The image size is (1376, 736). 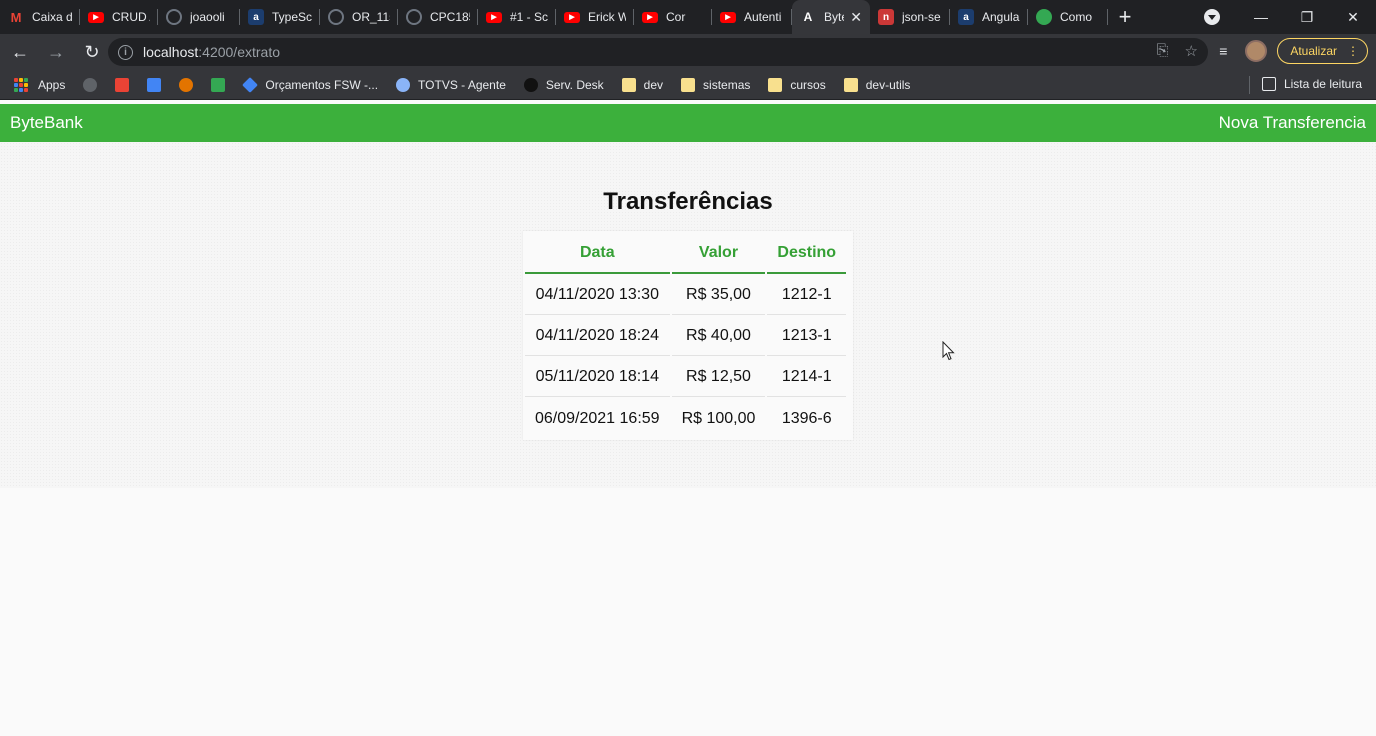 I want to click on reload-button: ↻, so click(x=92, y=52).